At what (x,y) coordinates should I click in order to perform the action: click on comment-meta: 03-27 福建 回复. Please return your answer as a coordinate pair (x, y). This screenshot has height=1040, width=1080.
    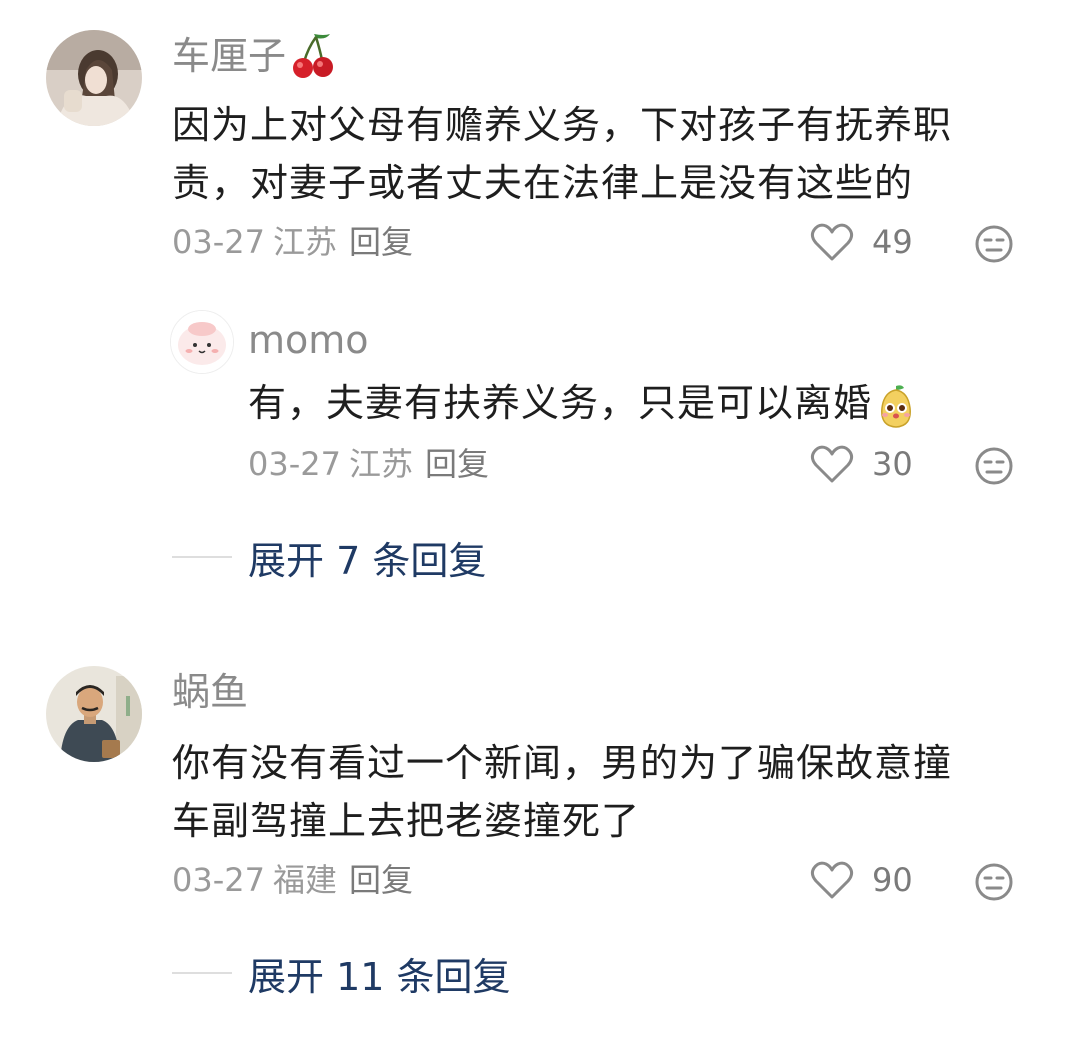
    Looking at the image, I should click on (292, 880).